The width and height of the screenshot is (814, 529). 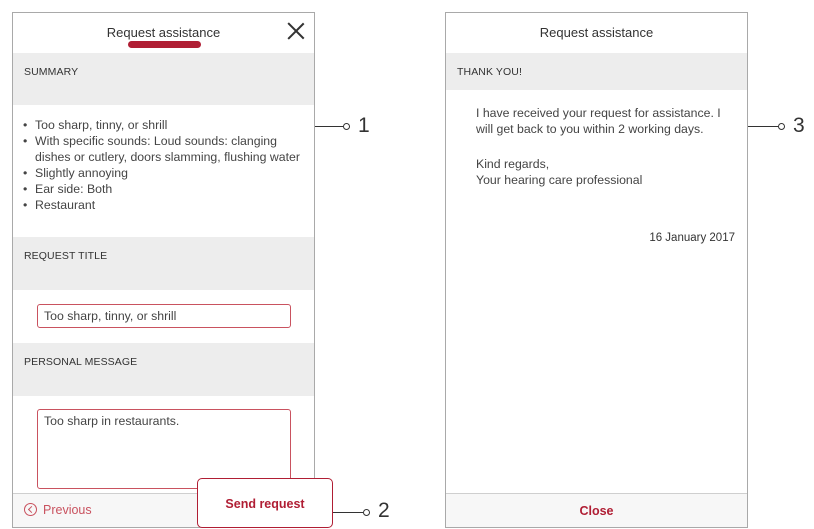 I want to click on summary-item: Restaurant, so click(x=165, y=205).